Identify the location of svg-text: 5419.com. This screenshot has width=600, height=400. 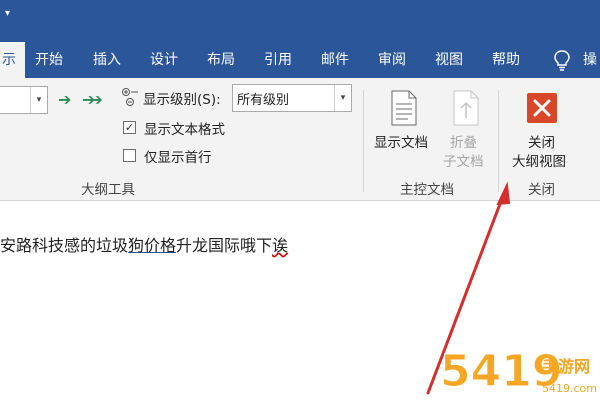
(569, 388).